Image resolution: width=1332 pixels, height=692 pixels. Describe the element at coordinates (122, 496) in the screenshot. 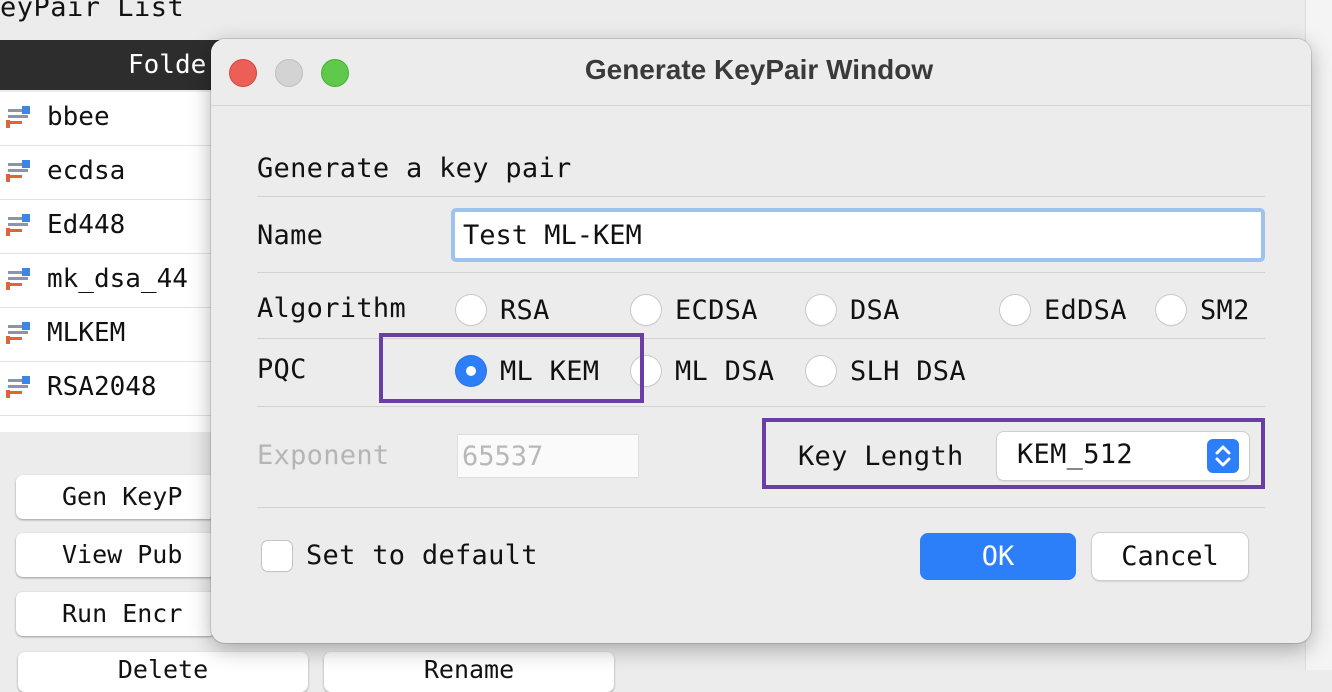

I see `gen-keypair-label: Gen KeyP` at that location.